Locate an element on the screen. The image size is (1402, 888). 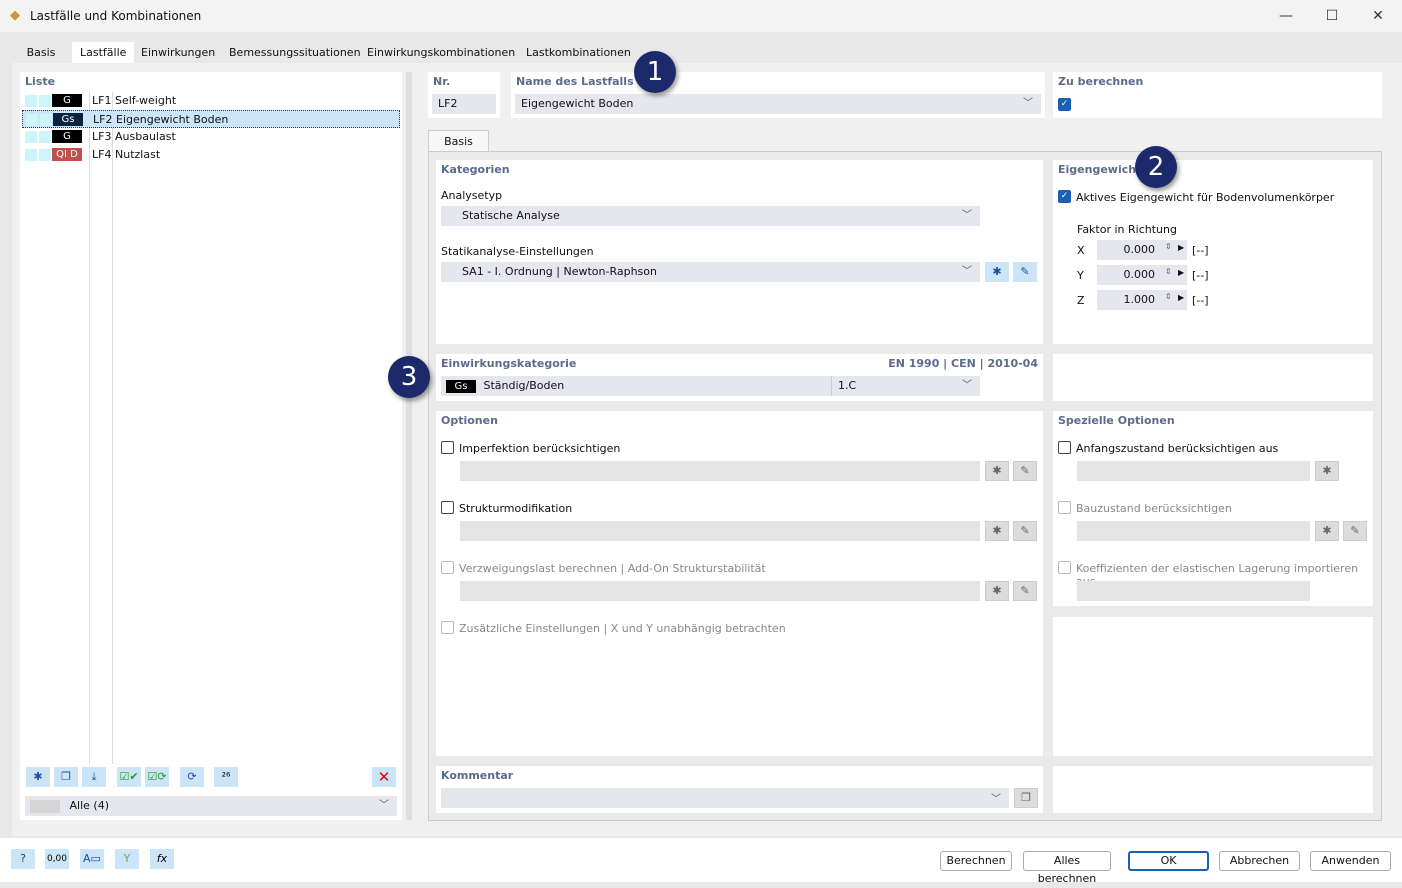
tab-lastfaelle: Lastfälle is located at coordinates (103, 53).